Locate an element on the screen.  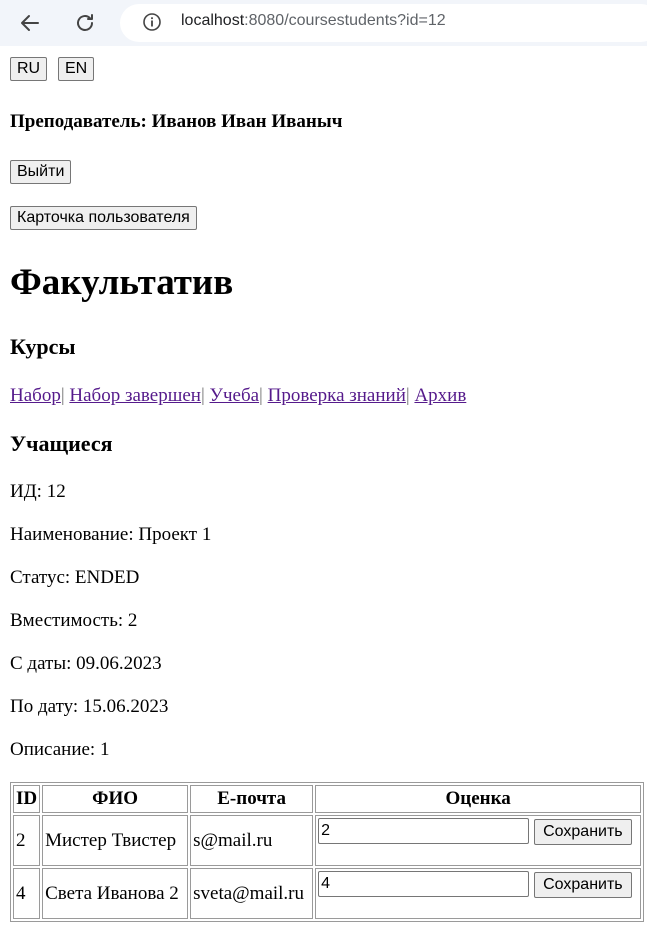
table-row: 2 Мистер Твистер s@mail.ru 2 Сохранить is located at coordinates (327, 840).